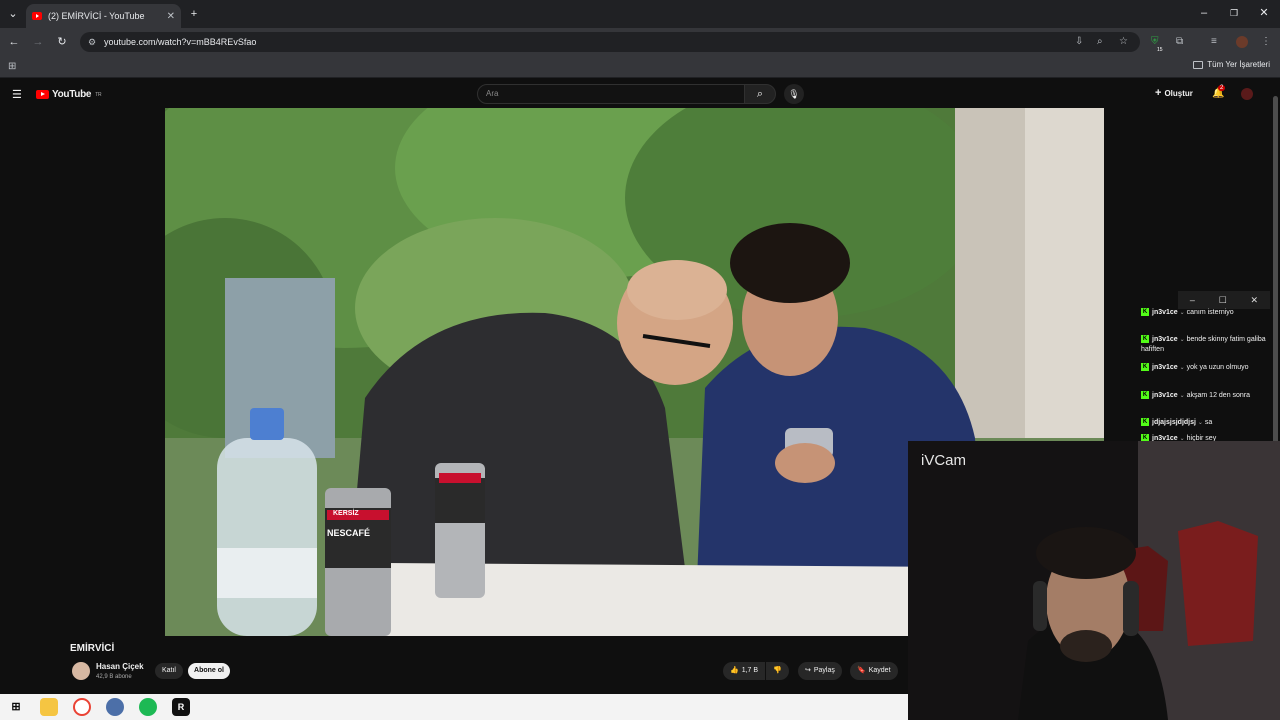  I want to click on bookmarks-bar: ⊞ Tüm Yer İşaretleri, so click(640, 67).